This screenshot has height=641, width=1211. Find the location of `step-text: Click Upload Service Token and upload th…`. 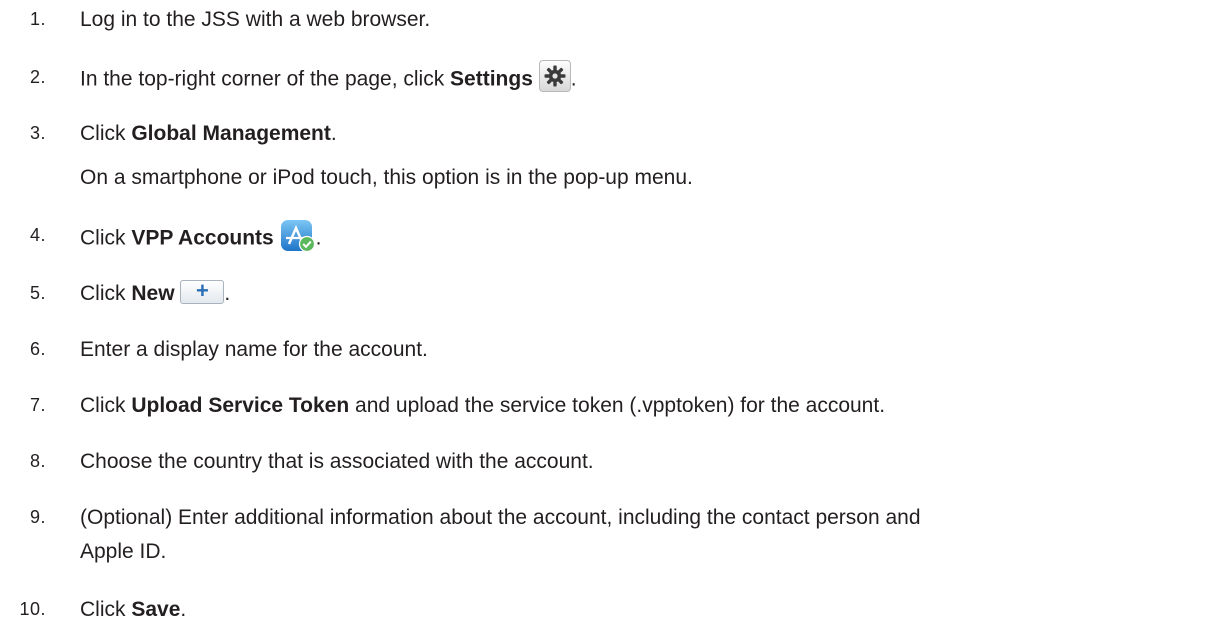

step-text: Click Upload Service Token and upload th… is located at coordinates (635, 405).